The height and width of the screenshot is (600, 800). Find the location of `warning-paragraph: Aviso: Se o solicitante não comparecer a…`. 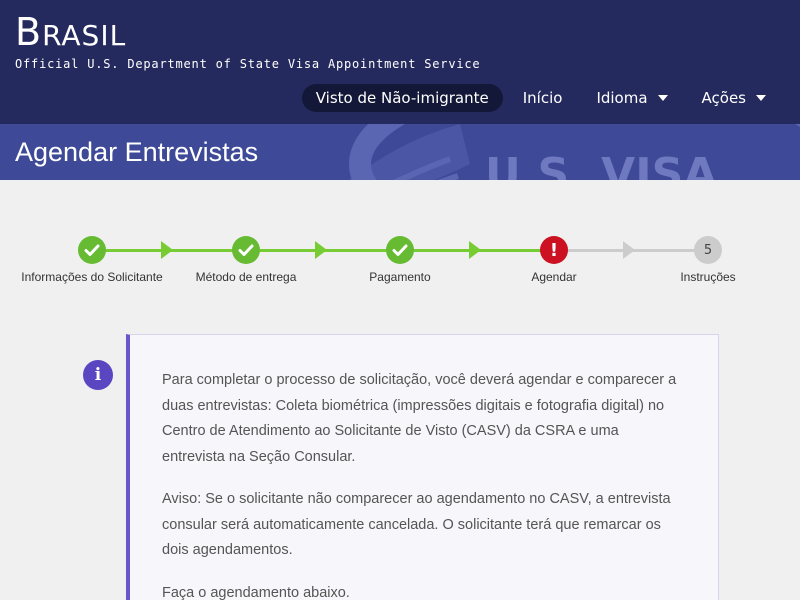

warning-paragraph: Aviso: Se o solicitante não comparecer a… is located at coordinates (416, 524).